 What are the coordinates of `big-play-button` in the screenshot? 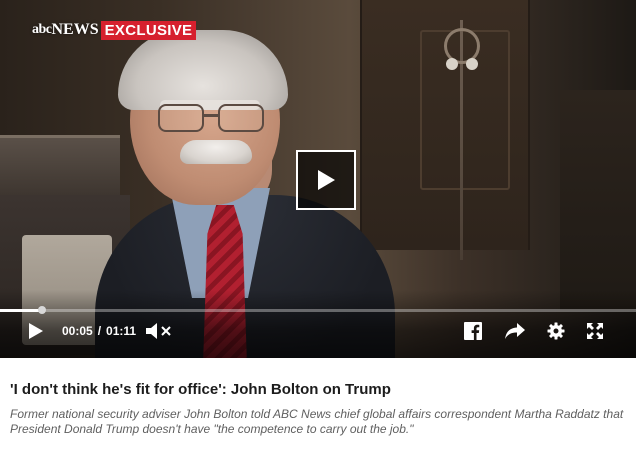 It's located at (326, 180).